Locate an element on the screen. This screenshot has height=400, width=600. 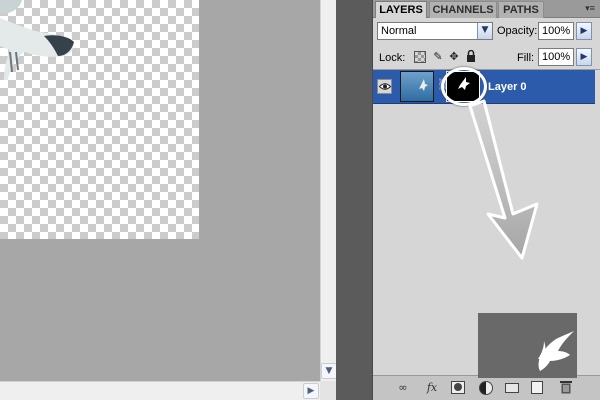
horizontal-scrollbar: ▶ is located at coordinates (160, 390).